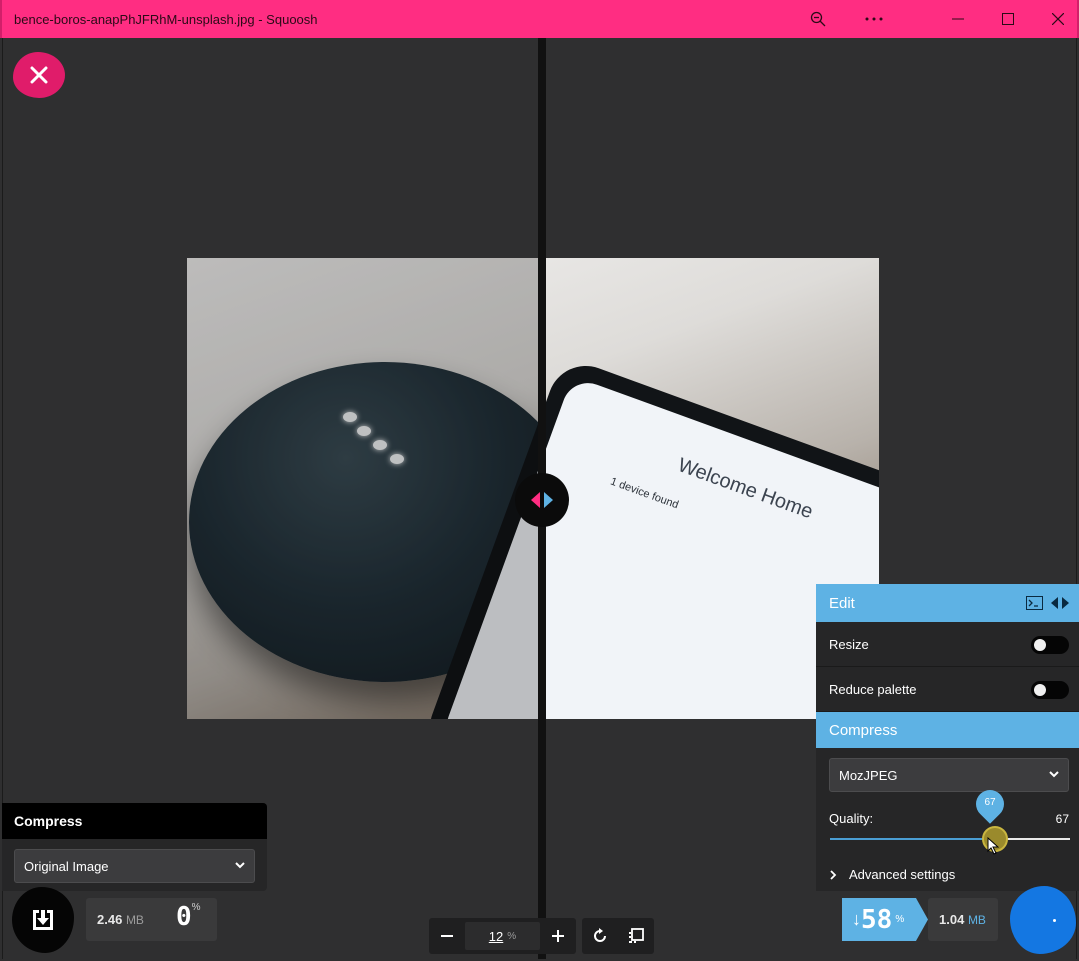 This screenshot has height=961, width=1079. What do you see at coordinates (1040, 645) in the screenshot?
I see `resize-toggle-knob` at bounding box center [1040, 645].